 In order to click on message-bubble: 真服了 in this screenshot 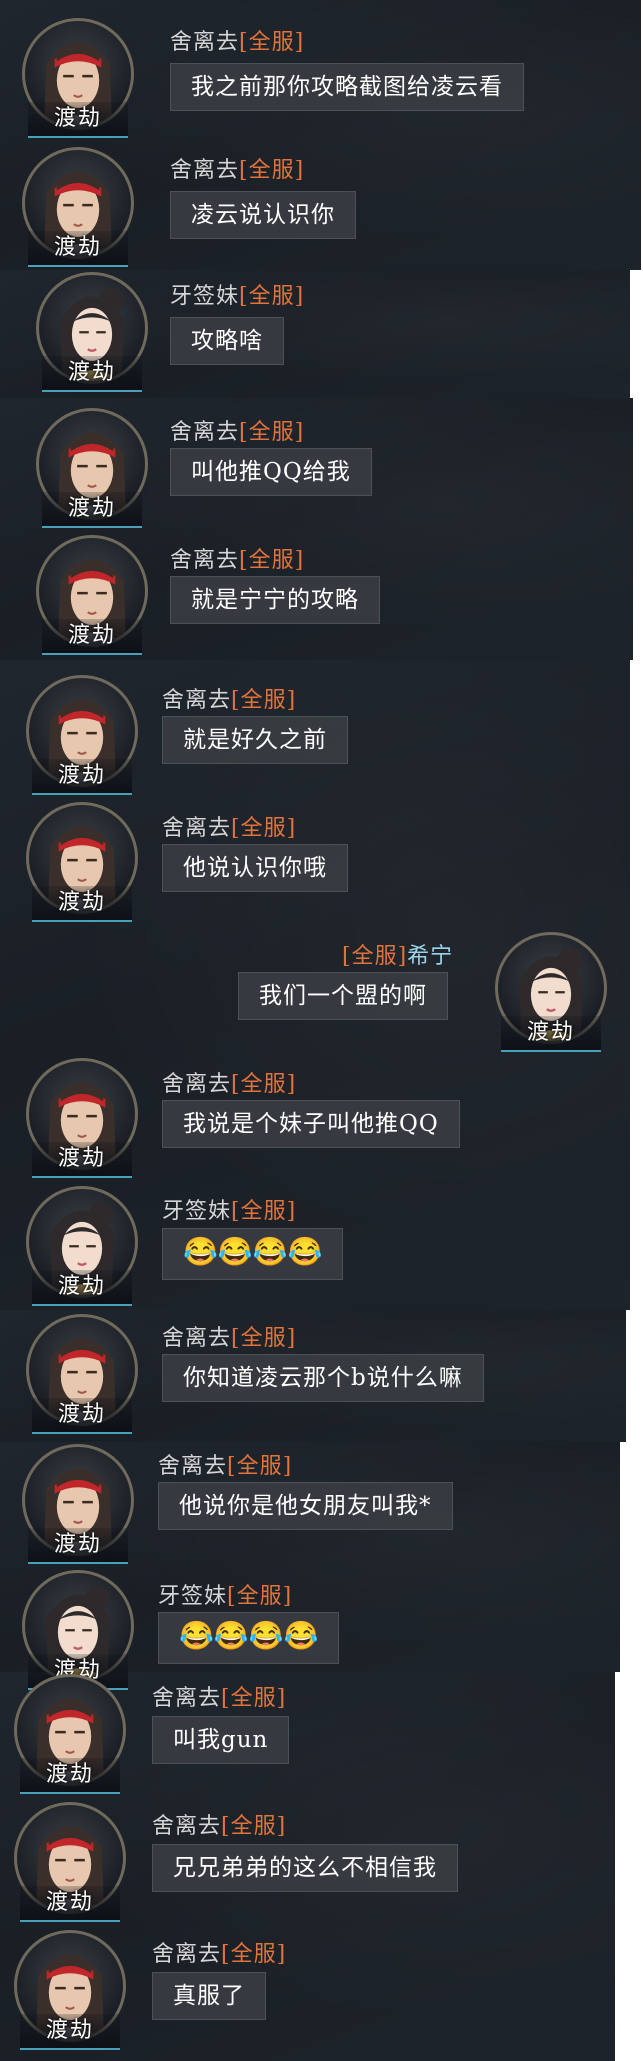, I will do `click(209, 1996)`.